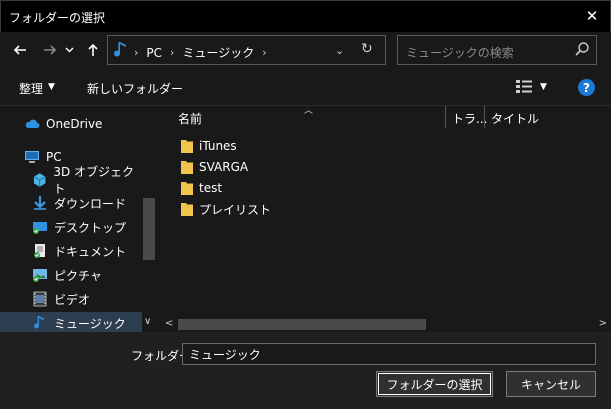 The image size is (611, 409). What do you see at coordinates (434, 384) in the screenshot?
I see `select-folder-button: フォルダーの選択` at bounding box center [434, 384].